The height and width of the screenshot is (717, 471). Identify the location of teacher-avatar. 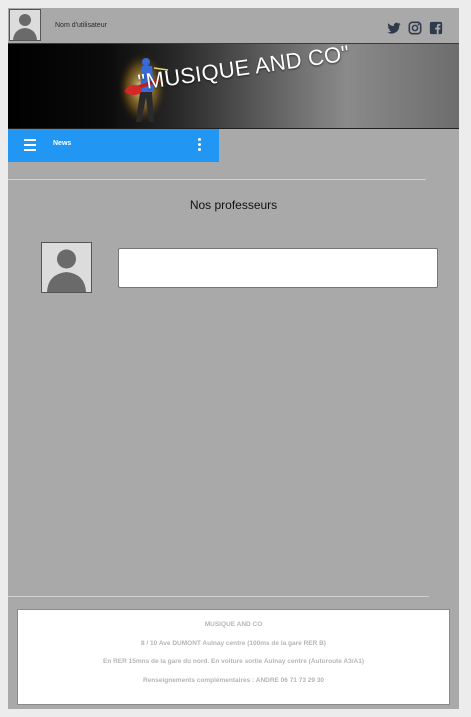
(66, 267).